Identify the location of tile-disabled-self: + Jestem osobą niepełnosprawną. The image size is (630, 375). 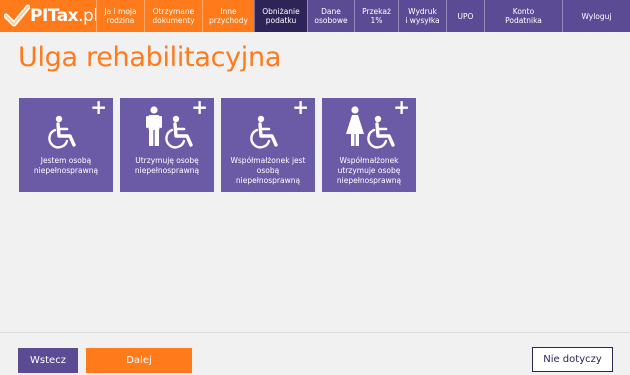
(66, 143).